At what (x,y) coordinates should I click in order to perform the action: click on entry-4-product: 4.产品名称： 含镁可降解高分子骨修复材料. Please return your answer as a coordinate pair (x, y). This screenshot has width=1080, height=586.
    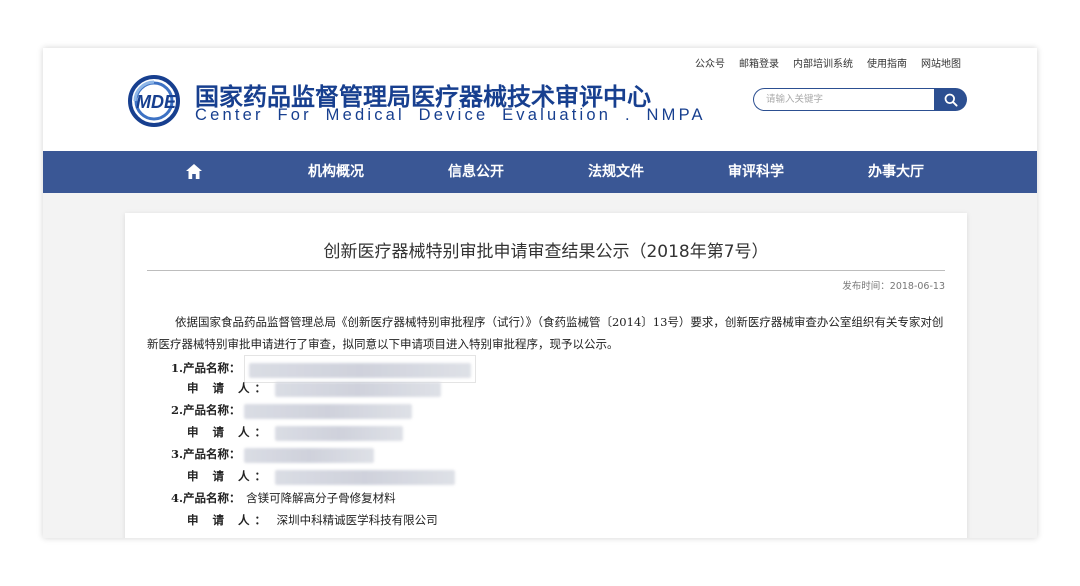
    Looking at the image, I should click on (271, 498).